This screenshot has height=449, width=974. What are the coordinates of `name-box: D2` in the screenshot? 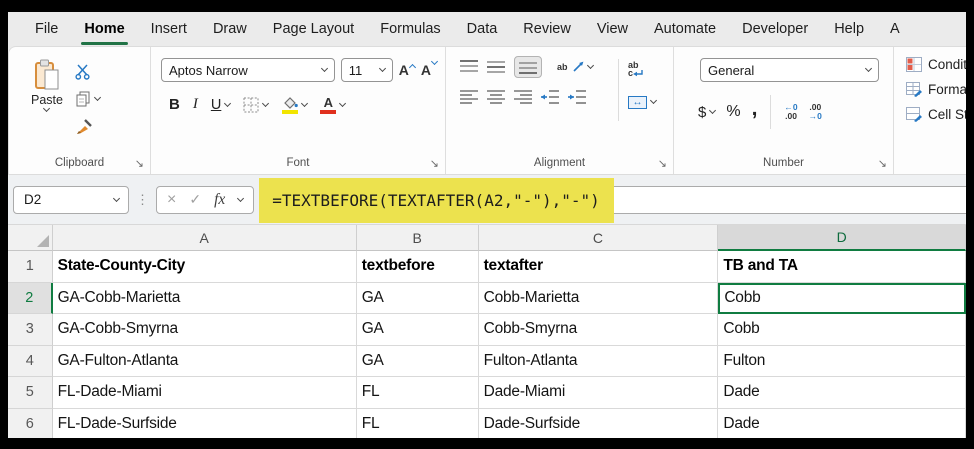 It's located at (71, 199).